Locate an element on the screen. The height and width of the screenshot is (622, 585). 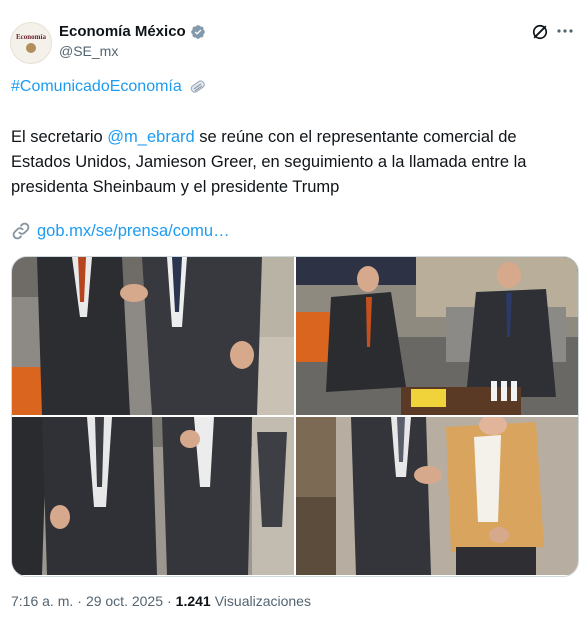
author-name-row: Economía México is located at coordinates (132, 31).